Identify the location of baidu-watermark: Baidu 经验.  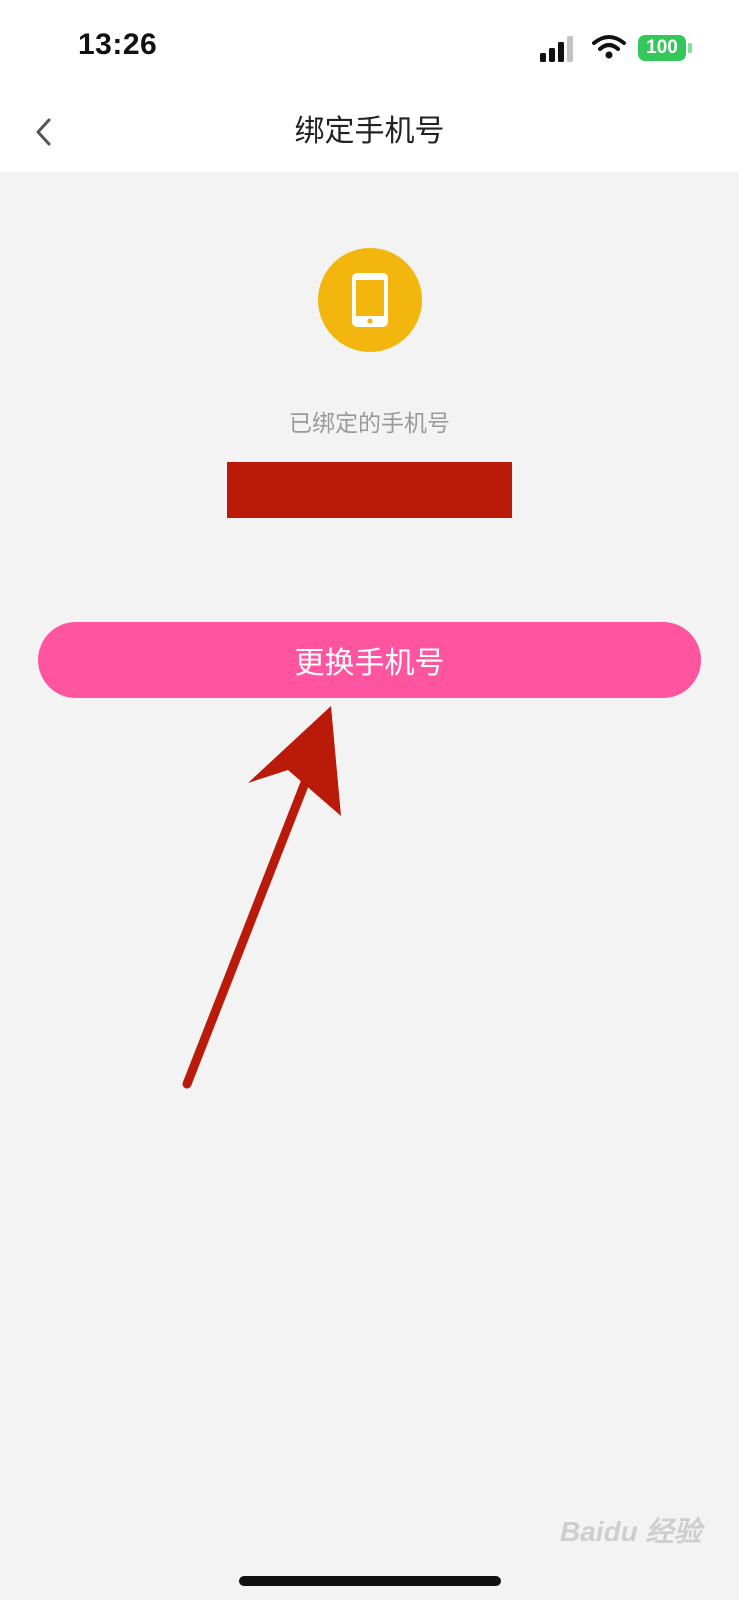
(631, 1531).